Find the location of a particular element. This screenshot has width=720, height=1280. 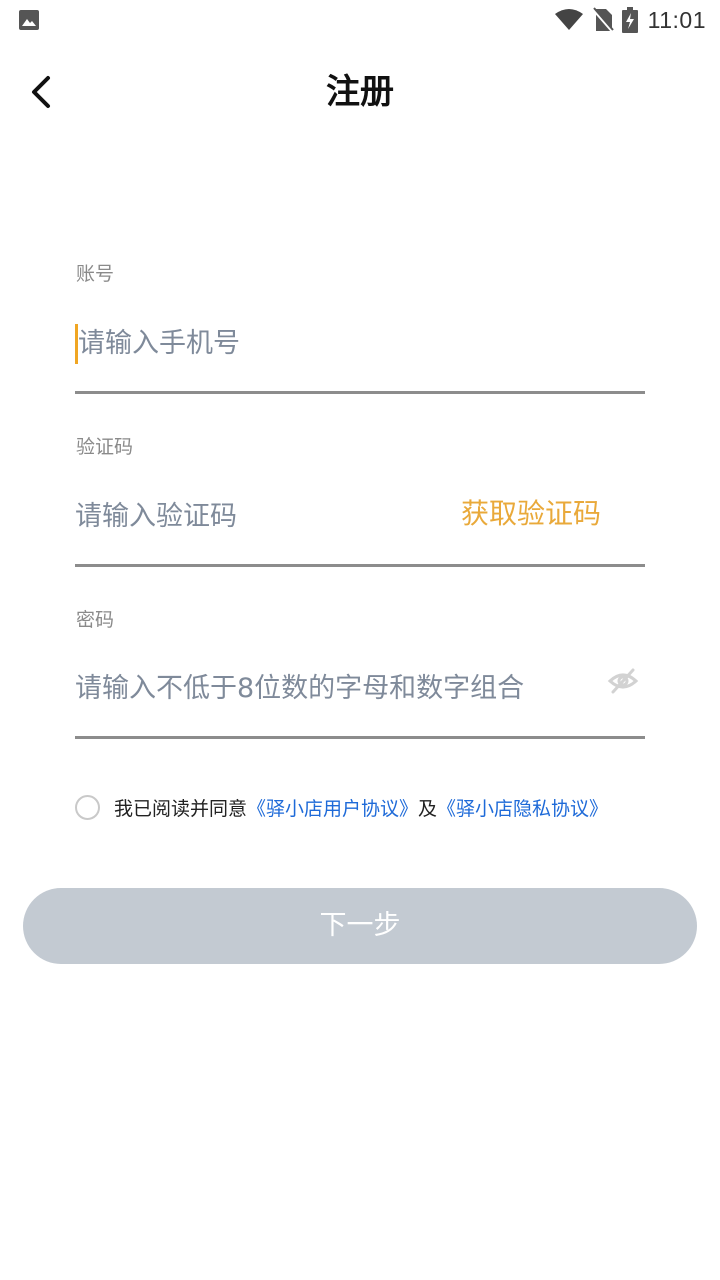

image-icon is located at coordinates (29, 22).